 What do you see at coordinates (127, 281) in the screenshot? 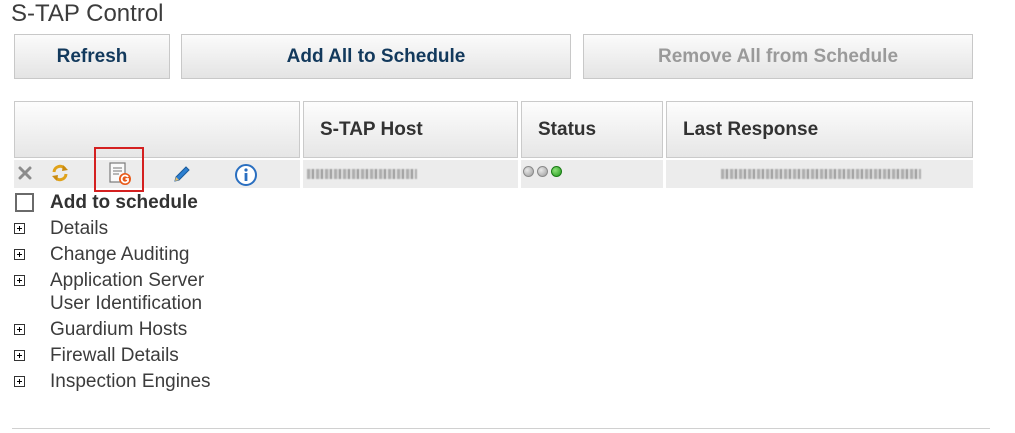
I see `section-app-server-line1: Application Server` at bounding box center [127, 281].